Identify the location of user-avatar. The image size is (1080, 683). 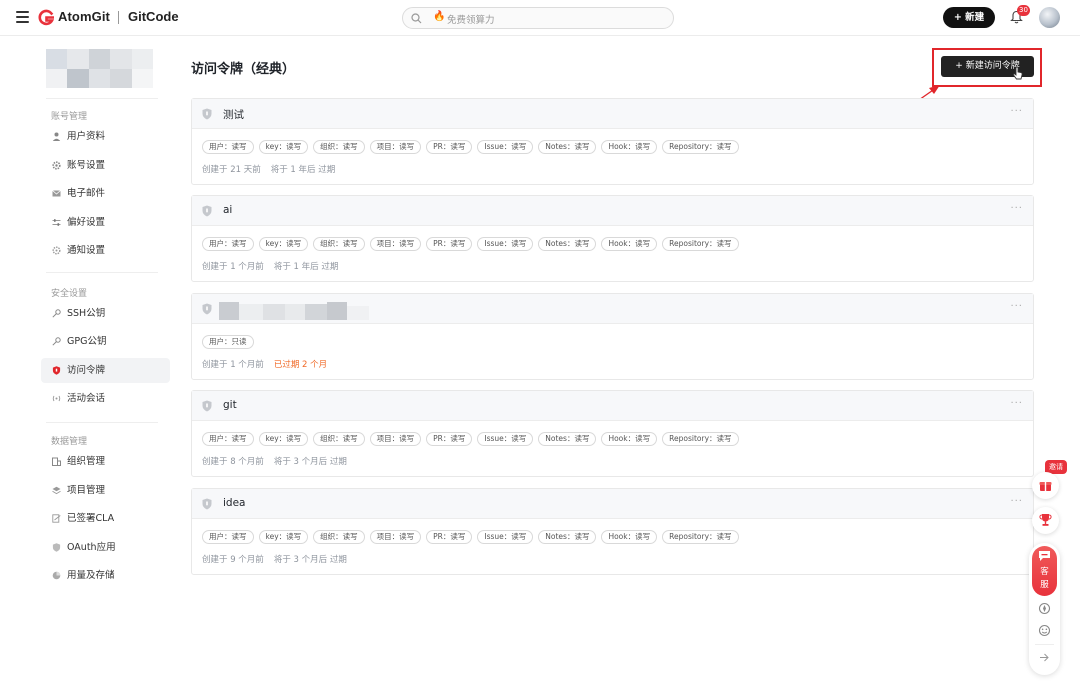
(1049, 17).